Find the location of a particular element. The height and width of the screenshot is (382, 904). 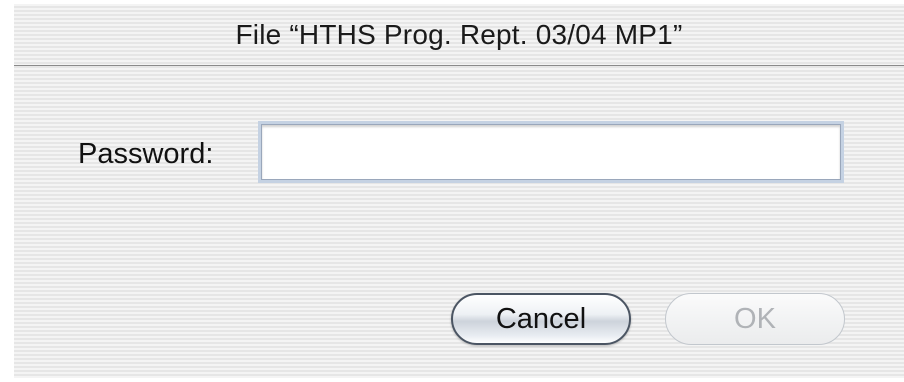

password-field is located at coordinates (551, 152).